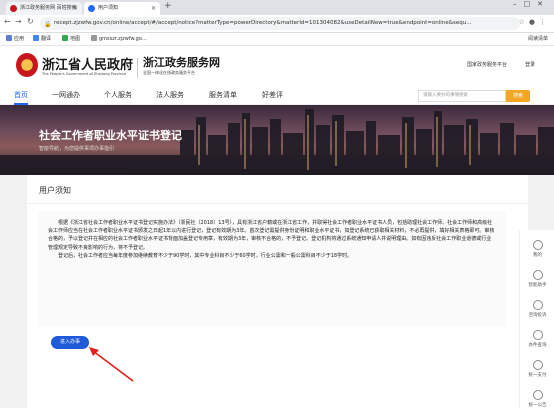 The width and height of the screenshot is (554, 408). I want to click on national-platform-link: 国家政务服务平台, so click(487, 64).